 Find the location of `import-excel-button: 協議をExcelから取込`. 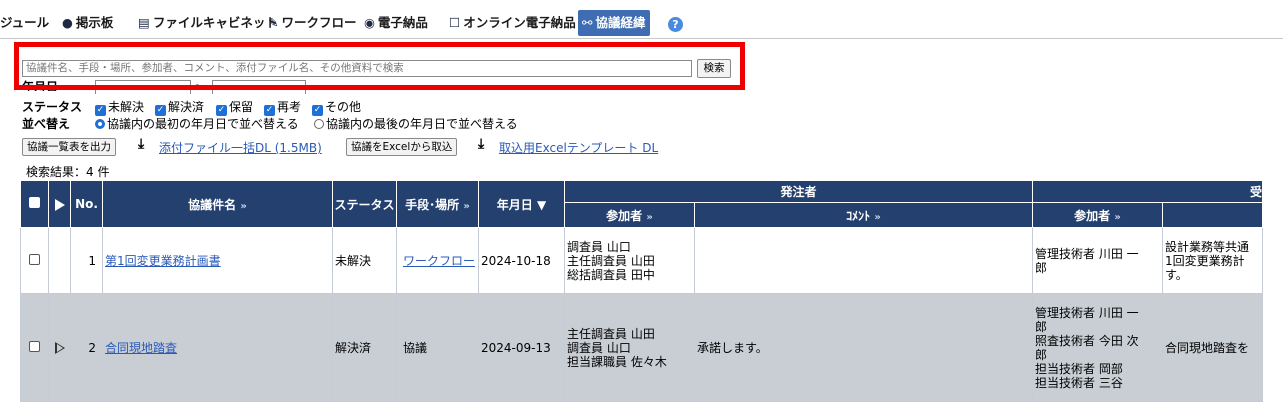

import-excel-button: 協議をExcelから取込 is located at coordinates (402, 147).